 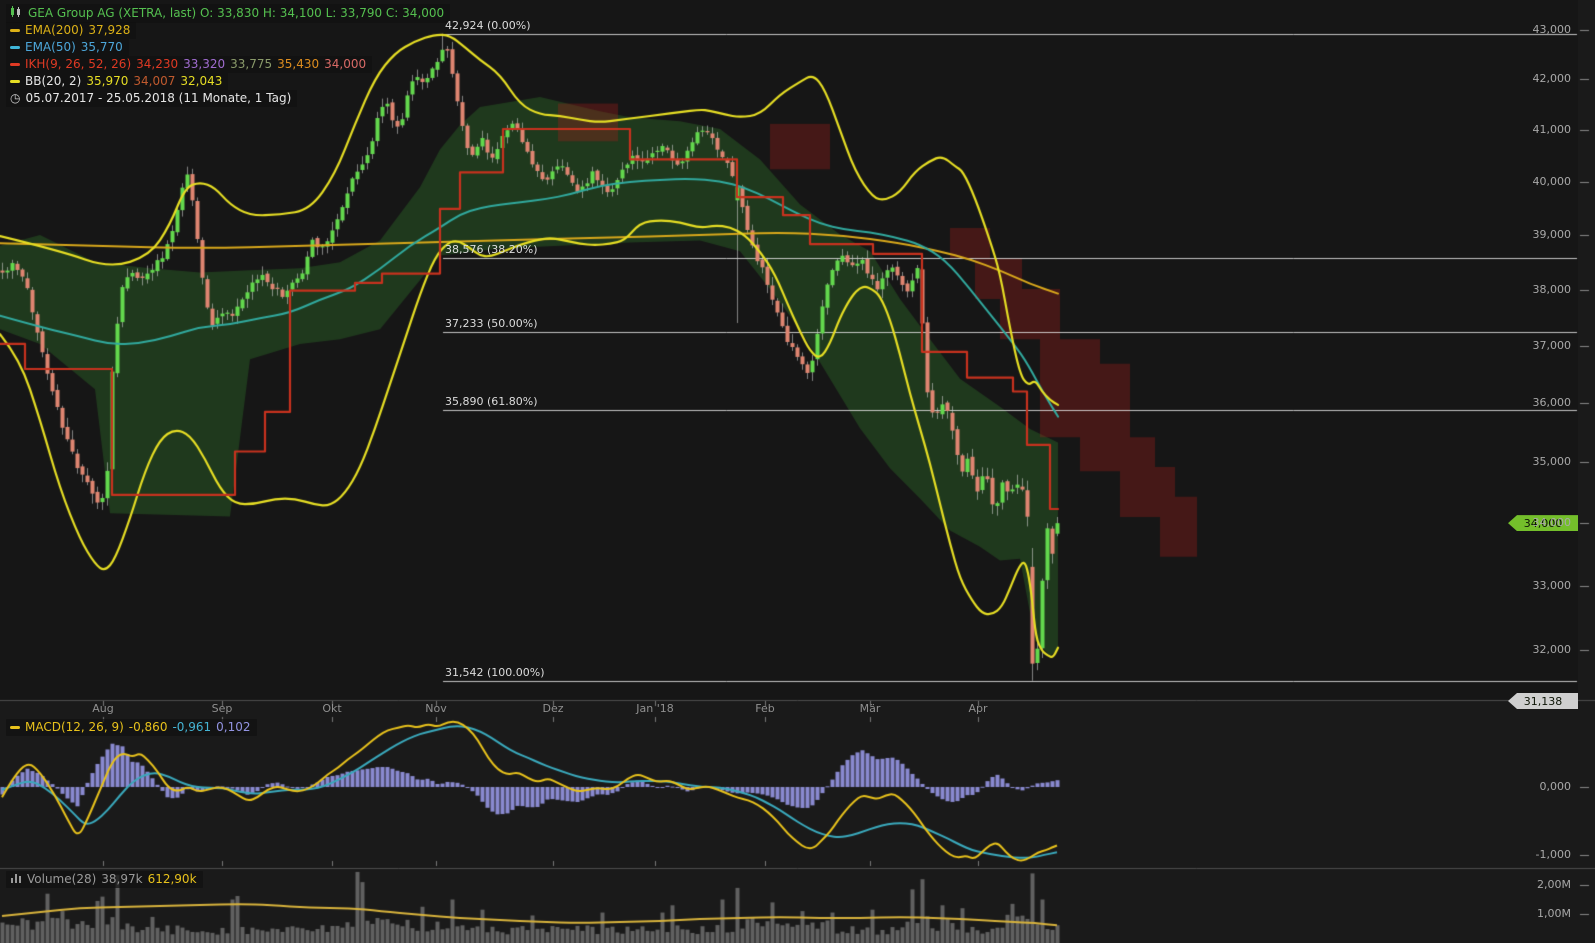 I want to click on macd-signal-value: -0,961, so click(x=192, y=727).